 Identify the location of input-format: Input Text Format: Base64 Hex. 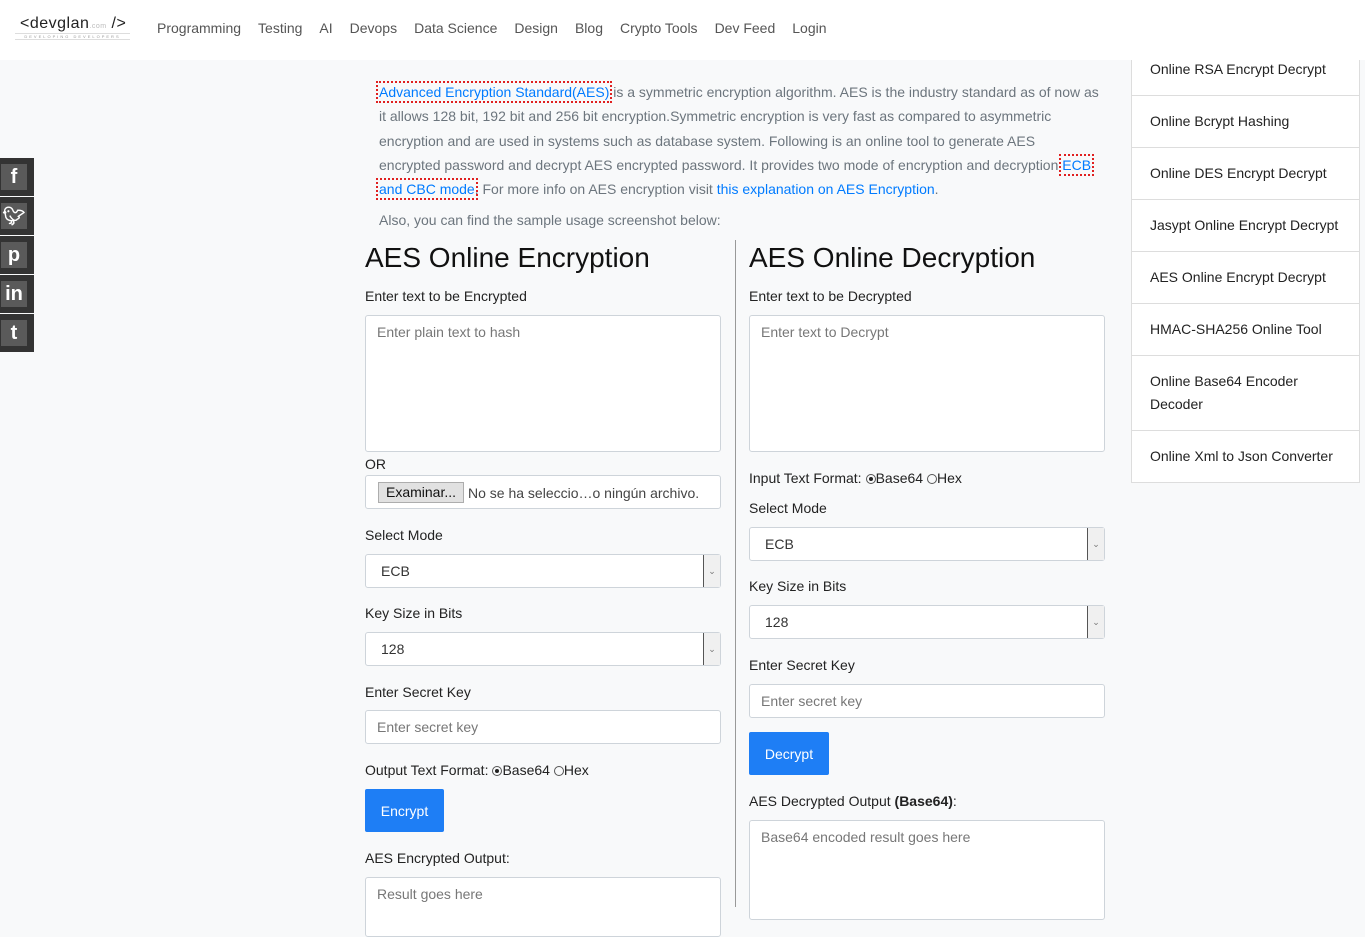
(855, 478).